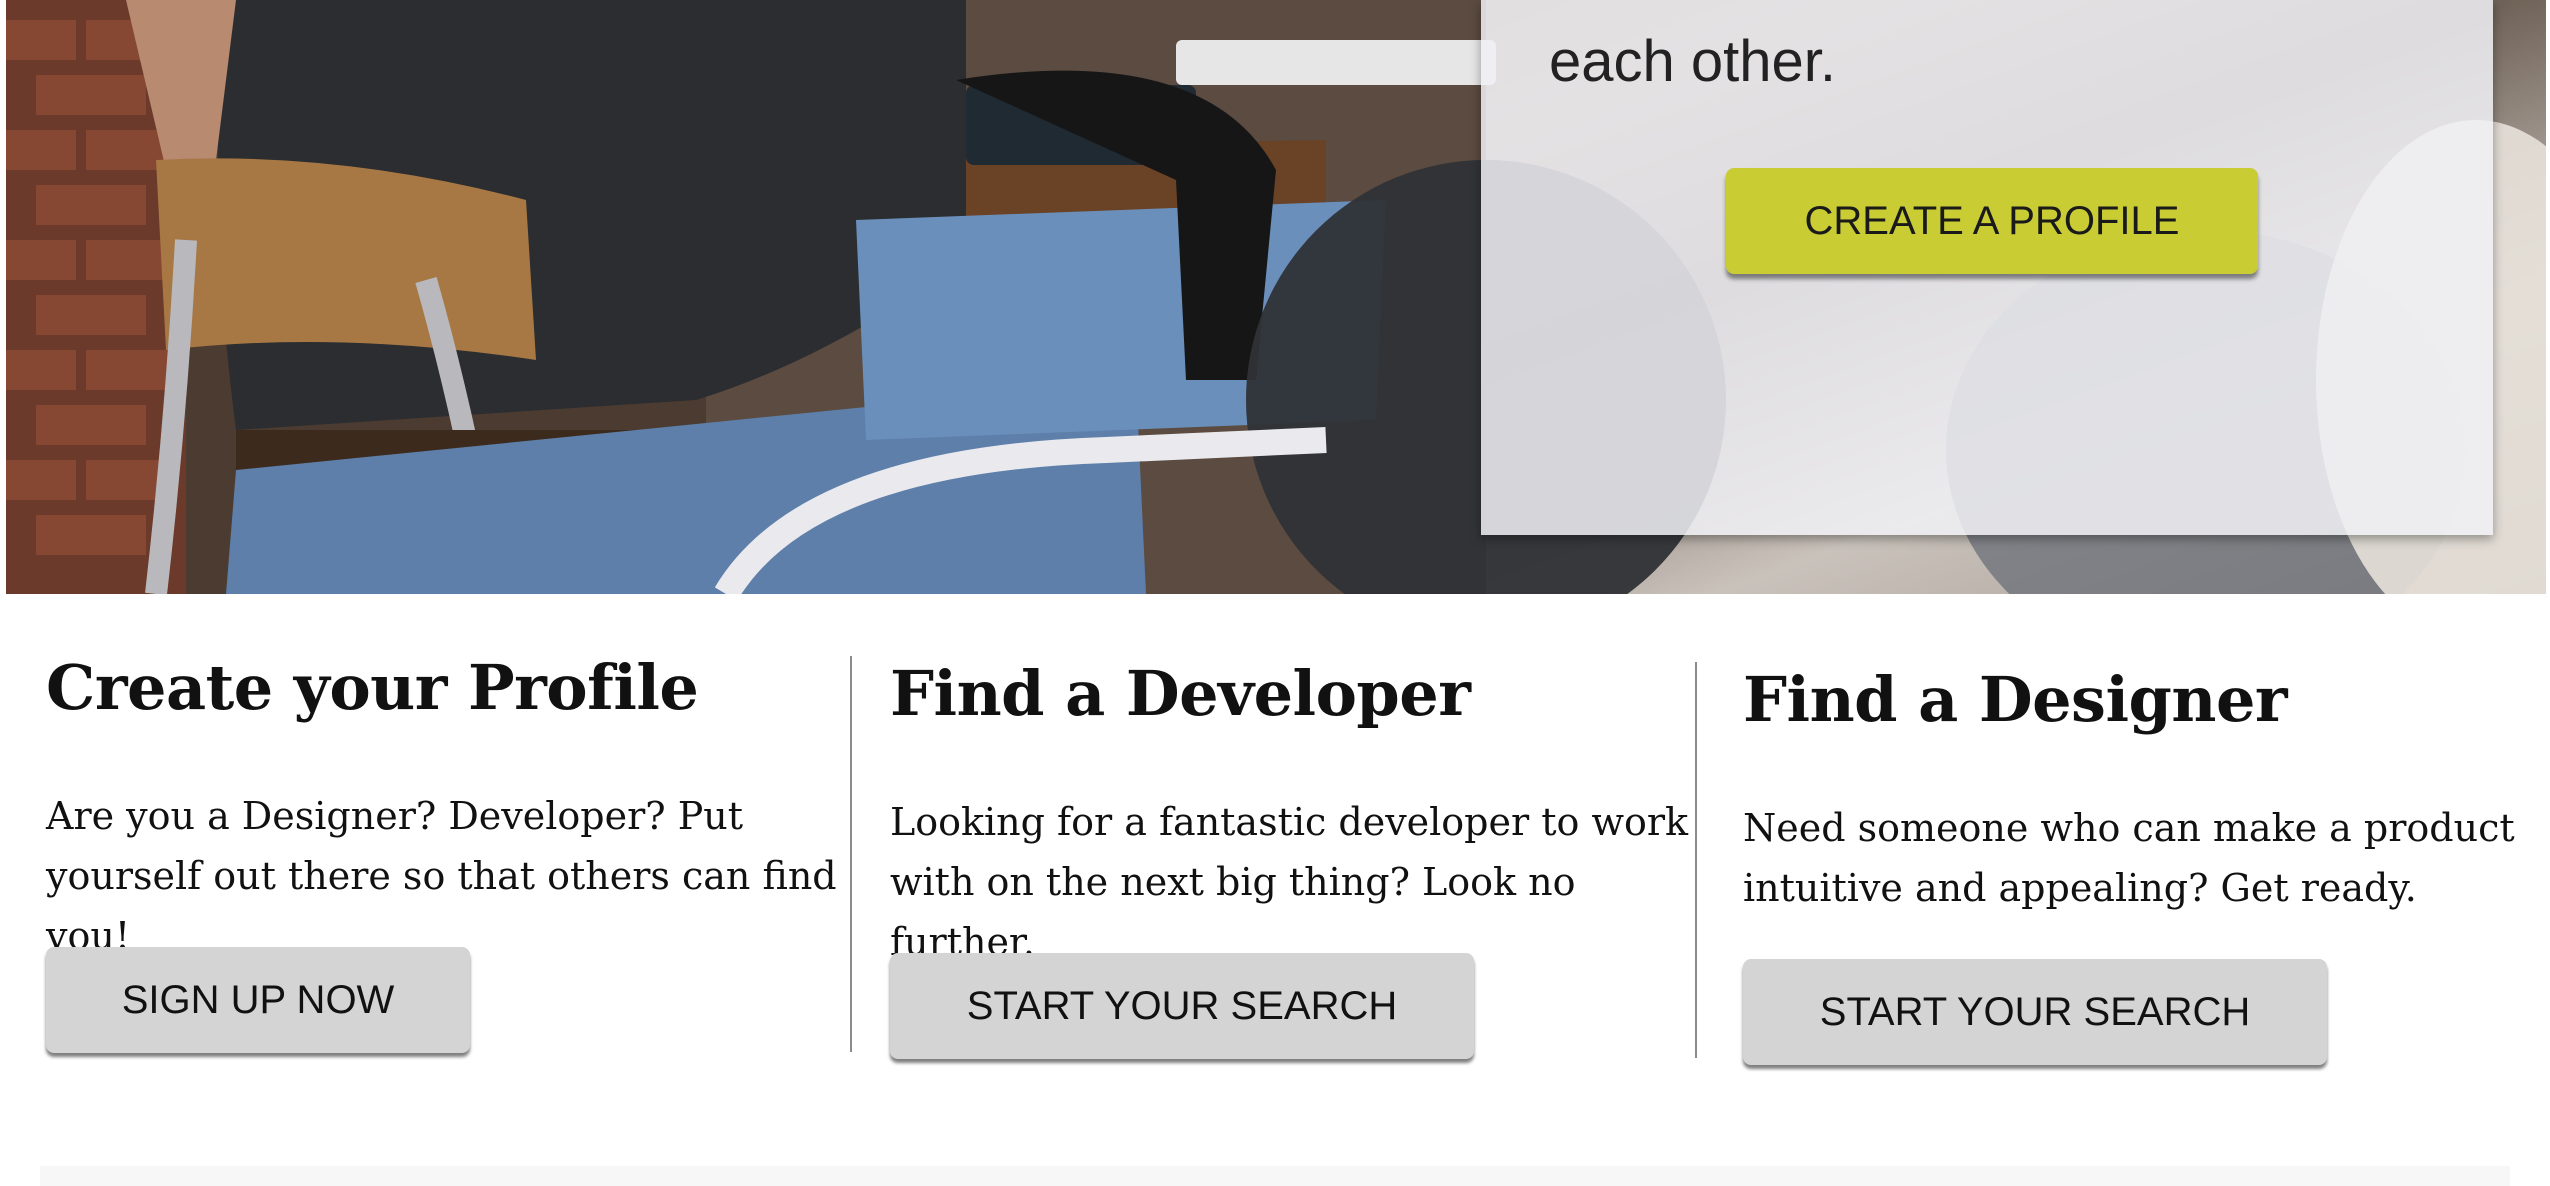  I want to click on sign-up-now-button: SIGN UP NOW, so click(258, 1000).